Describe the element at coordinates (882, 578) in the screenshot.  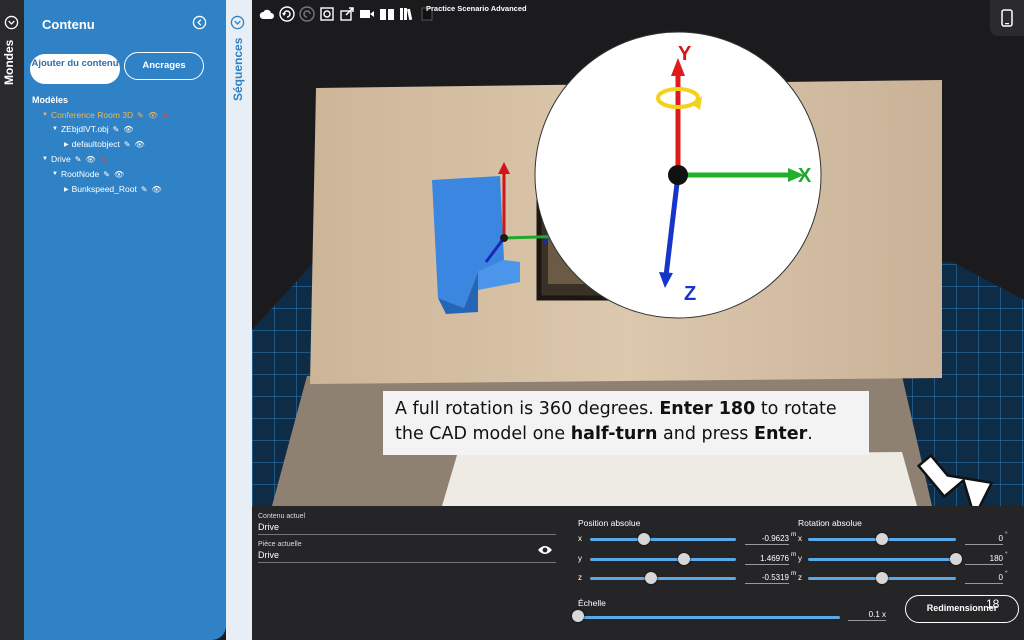
I see `rotation-z-slider-handle` at that location.